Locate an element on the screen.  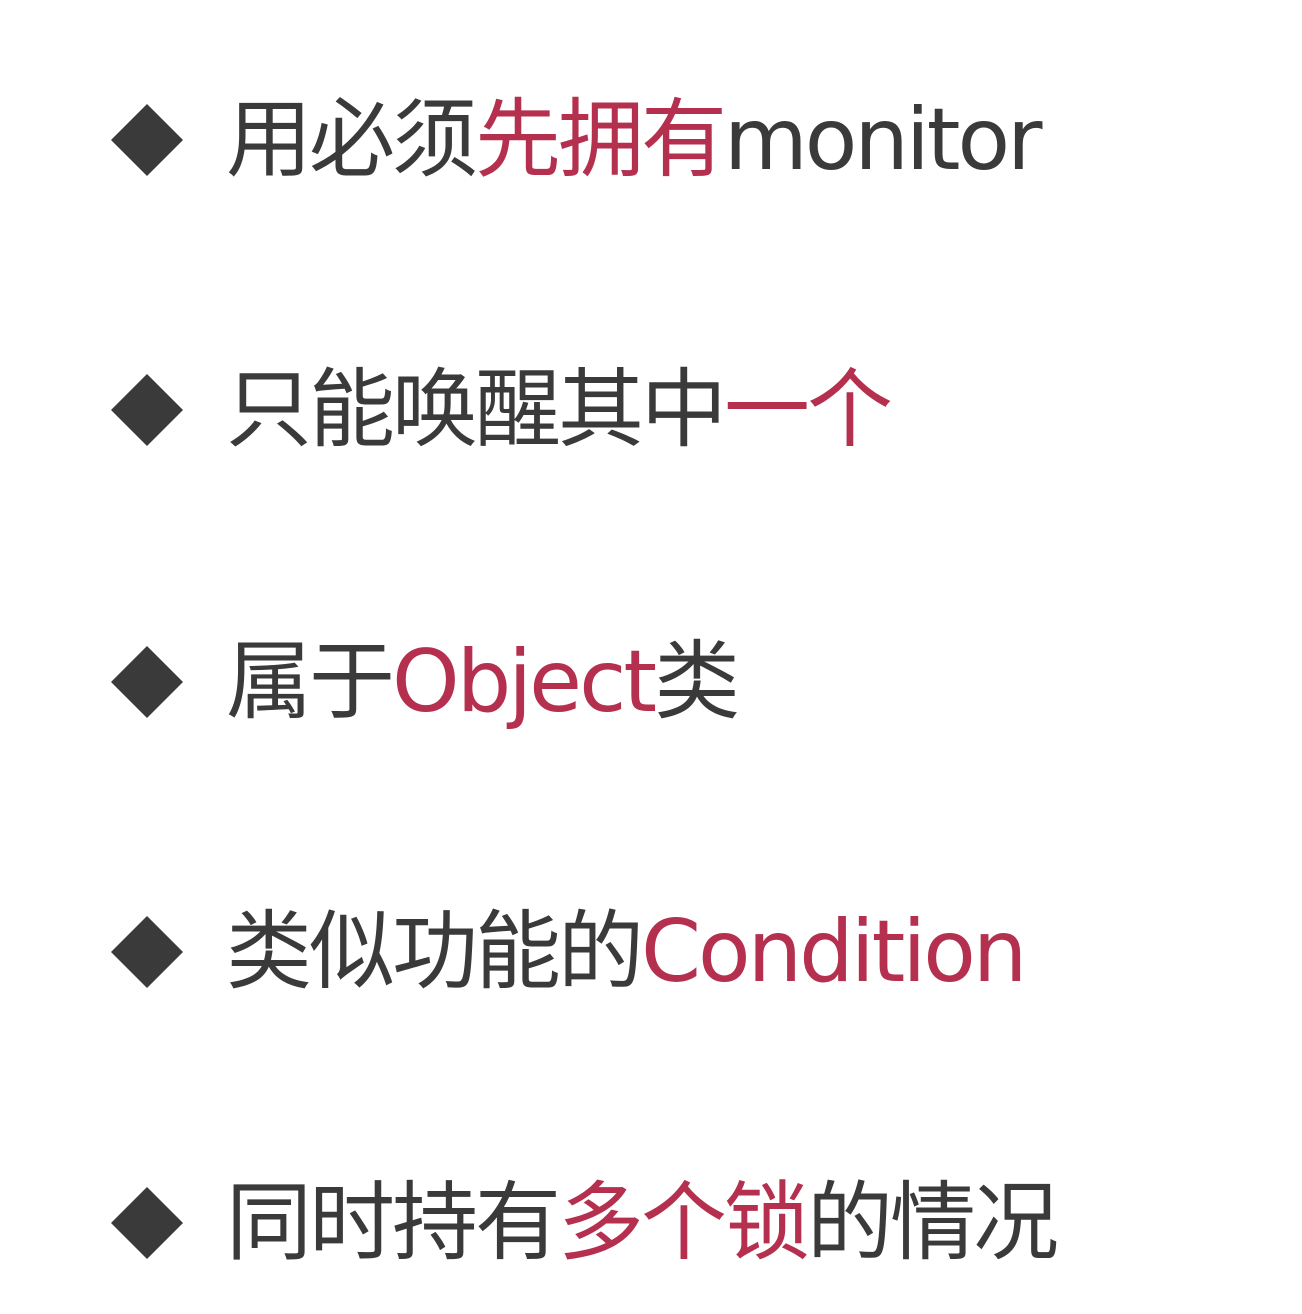
bullet-item: 类似功能的Condition is located at coordinates (567, 952).